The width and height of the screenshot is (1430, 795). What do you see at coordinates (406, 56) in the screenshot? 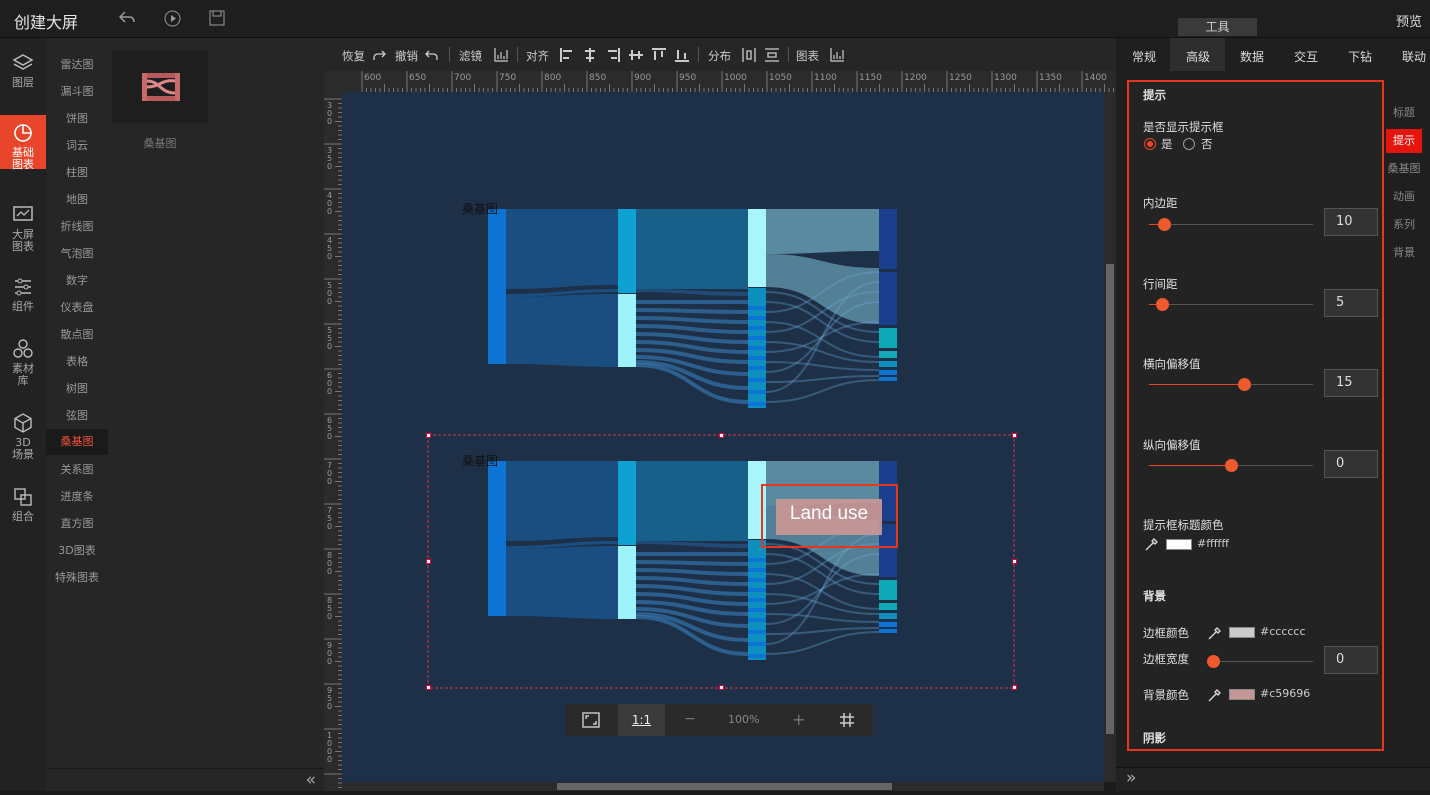
I see `undo-button: 撤销` at bounding box center [406, 56].